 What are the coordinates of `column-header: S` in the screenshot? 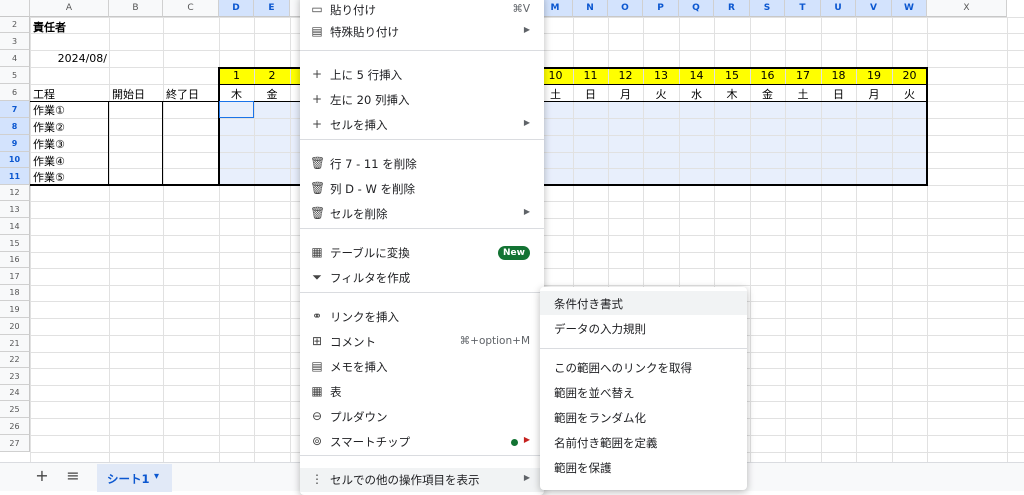 It's located at (767, 8).